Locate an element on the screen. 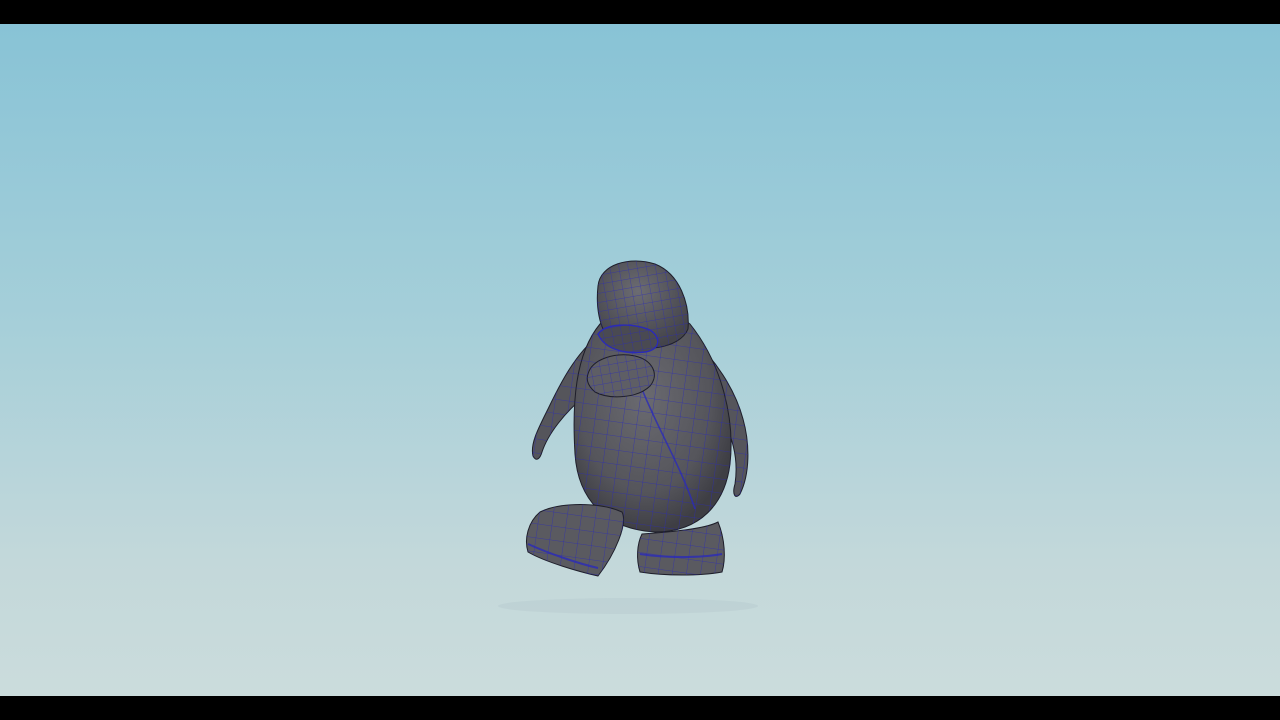 The height and width of the screenshot is (720, 1280). letterbox-top is located at coordinates (640, 12).